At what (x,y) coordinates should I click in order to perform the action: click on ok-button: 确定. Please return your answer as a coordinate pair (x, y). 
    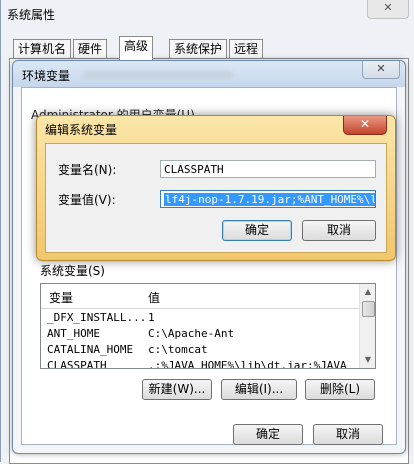
    Looking at the image, I should click on (268, 434).